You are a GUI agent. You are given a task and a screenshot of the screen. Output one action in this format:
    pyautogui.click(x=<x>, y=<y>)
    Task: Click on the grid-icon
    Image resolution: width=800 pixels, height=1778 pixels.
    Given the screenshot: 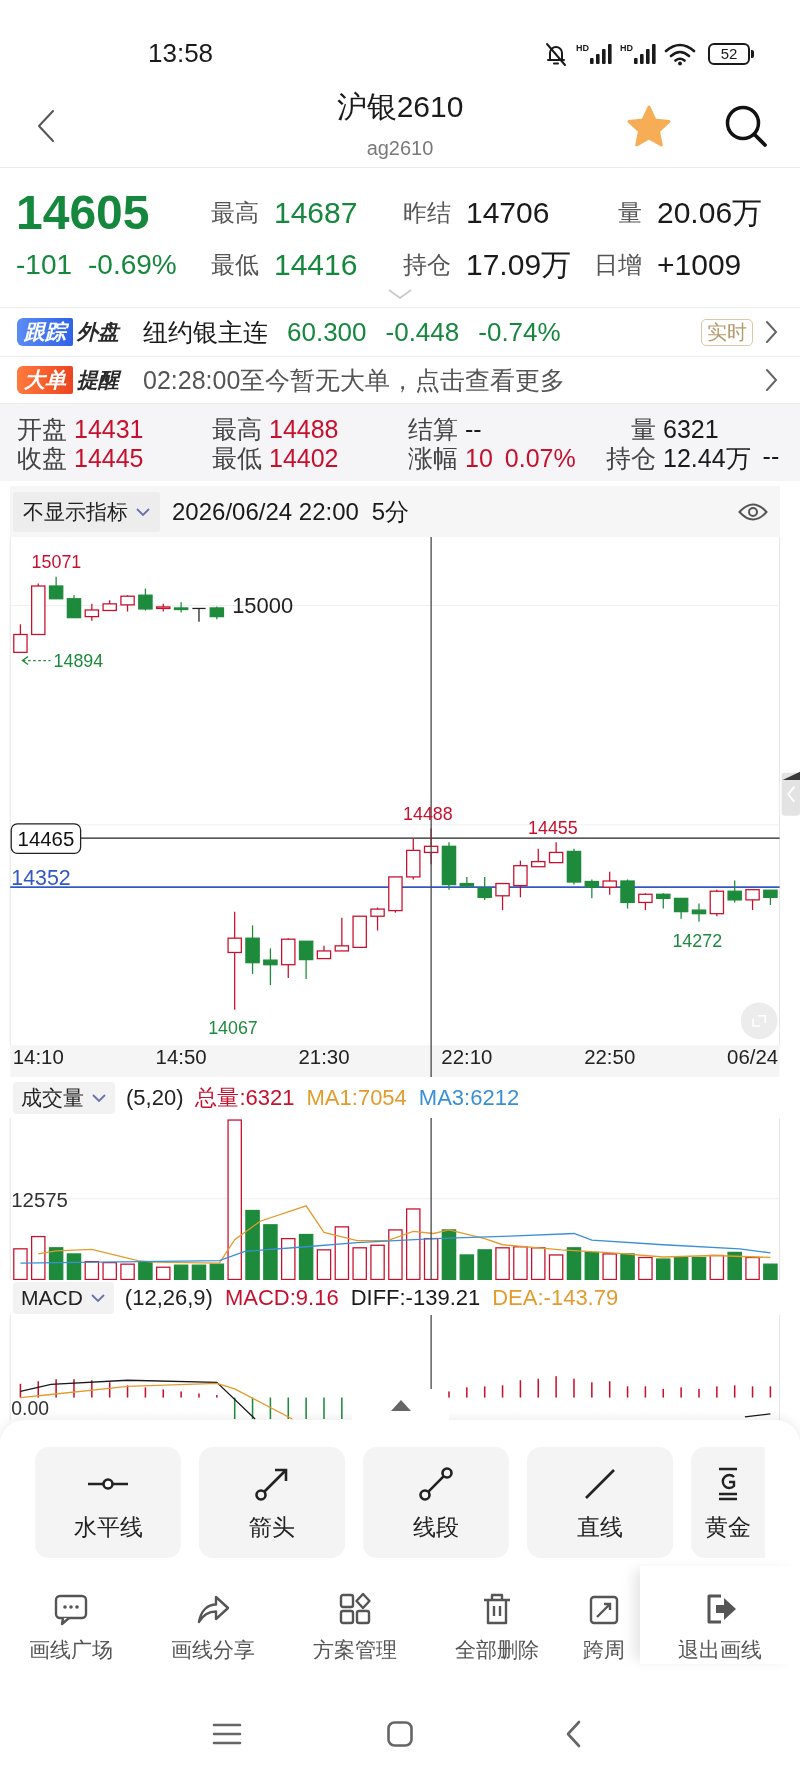 What is the action you would take?
    pyautogui.click(x=355, y=1609)
    